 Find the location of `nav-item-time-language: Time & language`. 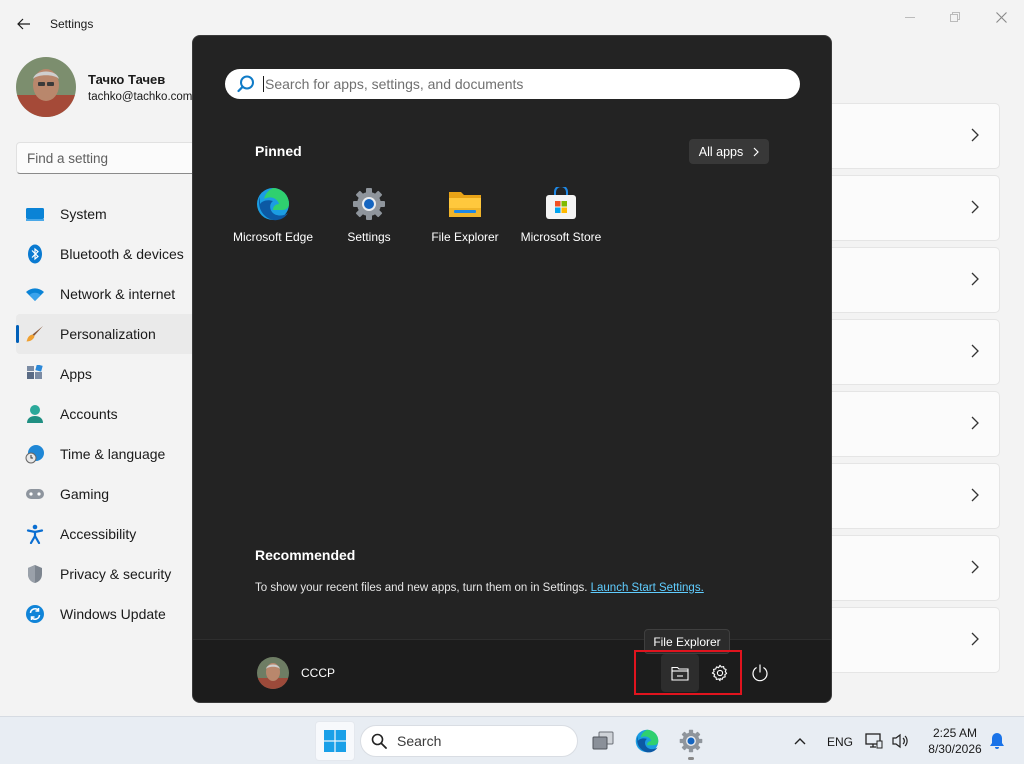

nav-item-time-language: Time & language is located at coordinates (116, 454).